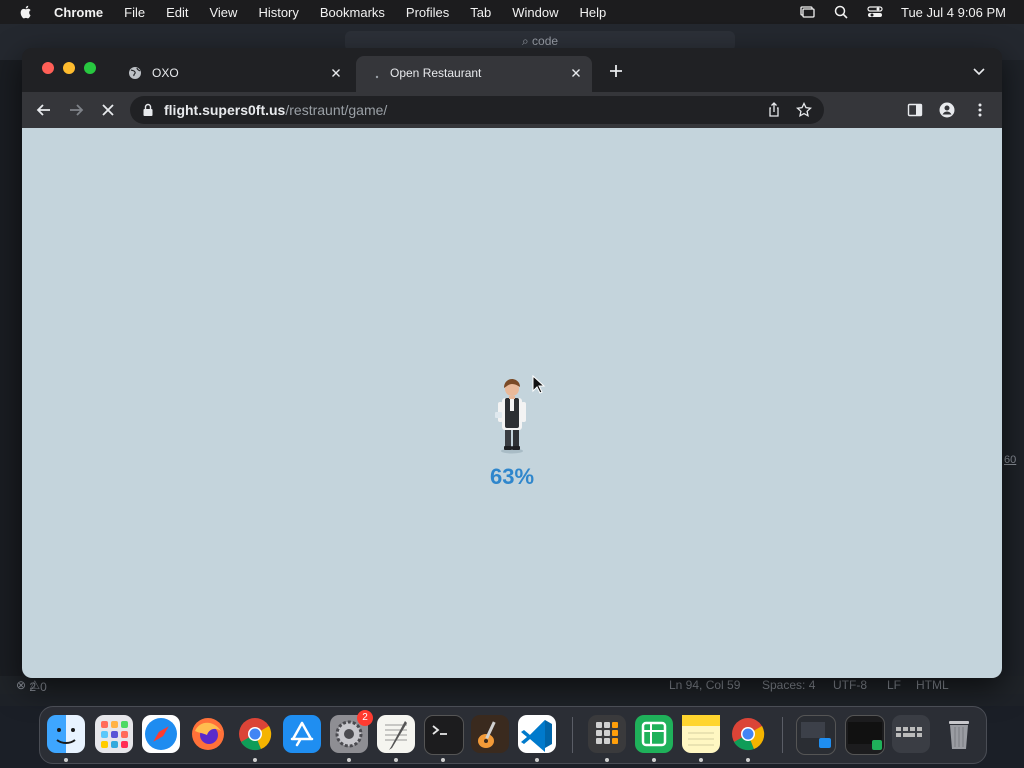 The height and width of the screenshot is (768, 1024). Describe the element at coordinates (512, 476) in the screenshot. I see `loading-progress-text: 63%` at that location.